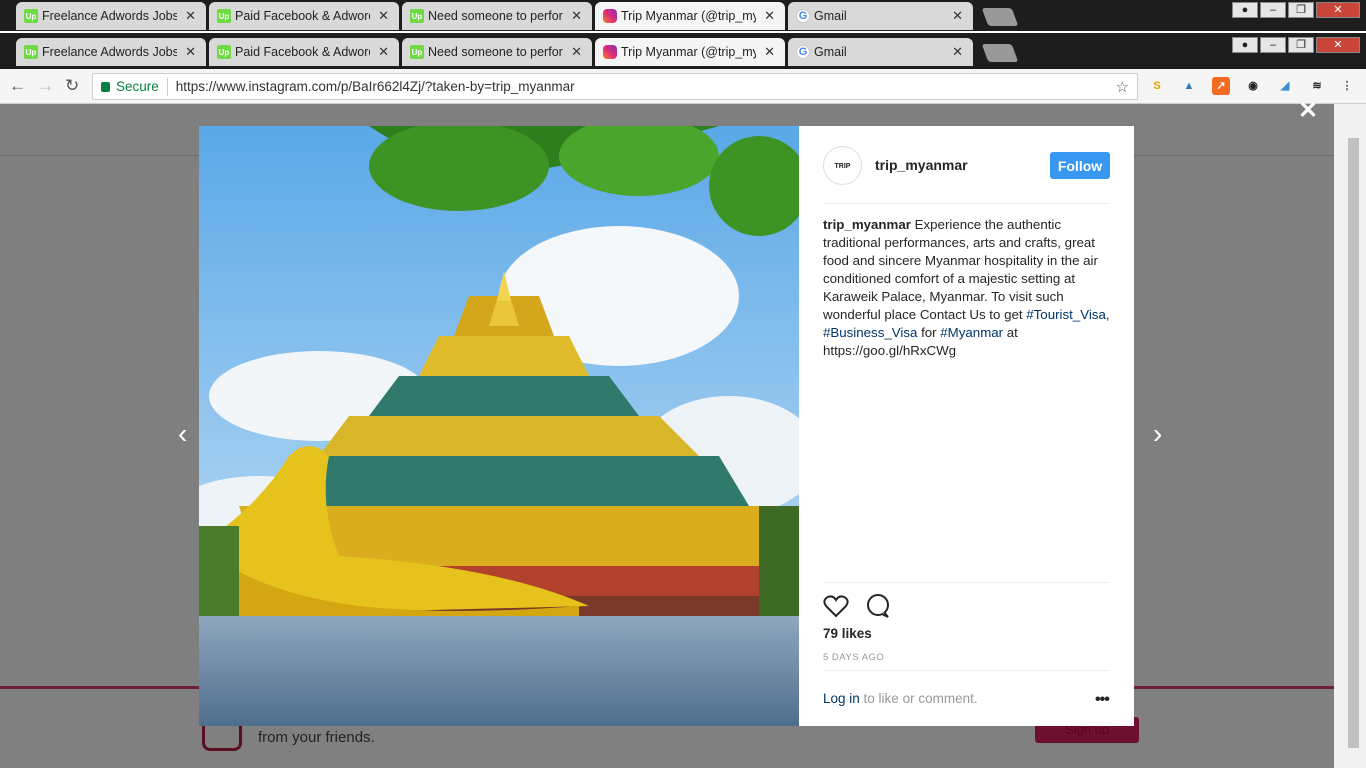  Describe the element at coordinates (870, 332) in the screenshot. I see `hashtag-business-visa: #Business_Visa` at that location.